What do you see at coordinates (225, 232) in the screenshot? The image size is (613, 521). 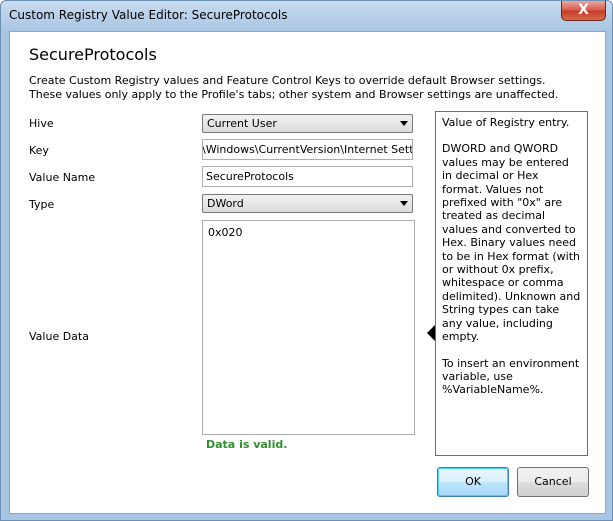 I see `value-data-text: 0x020` at bounding box center [225, 232].